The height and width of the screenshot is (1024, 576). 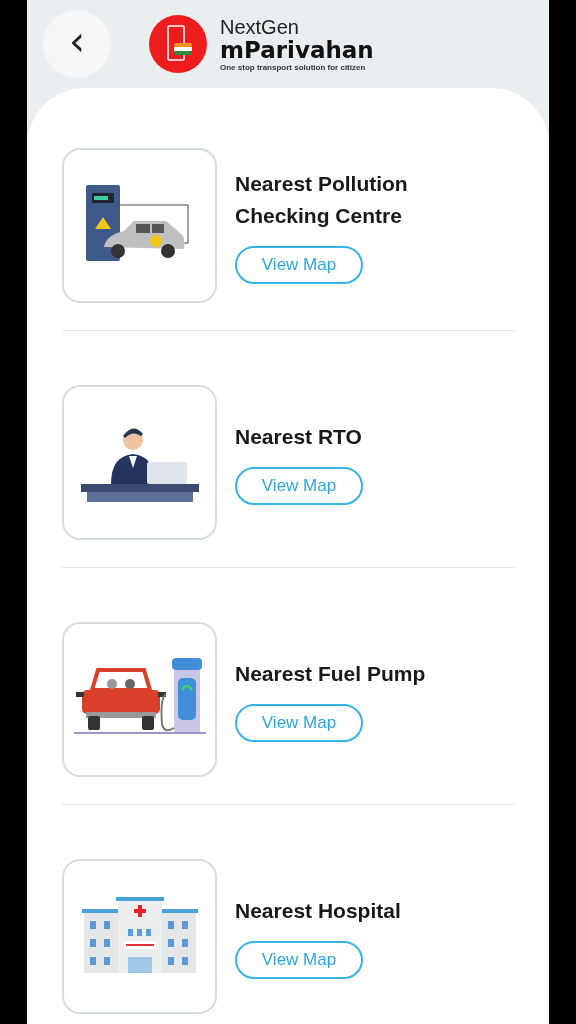 What do you see at coordinates (318, 910) in the screenshot?
I see `service-title: Nearest Hospital` at bounding box center [318, 910].